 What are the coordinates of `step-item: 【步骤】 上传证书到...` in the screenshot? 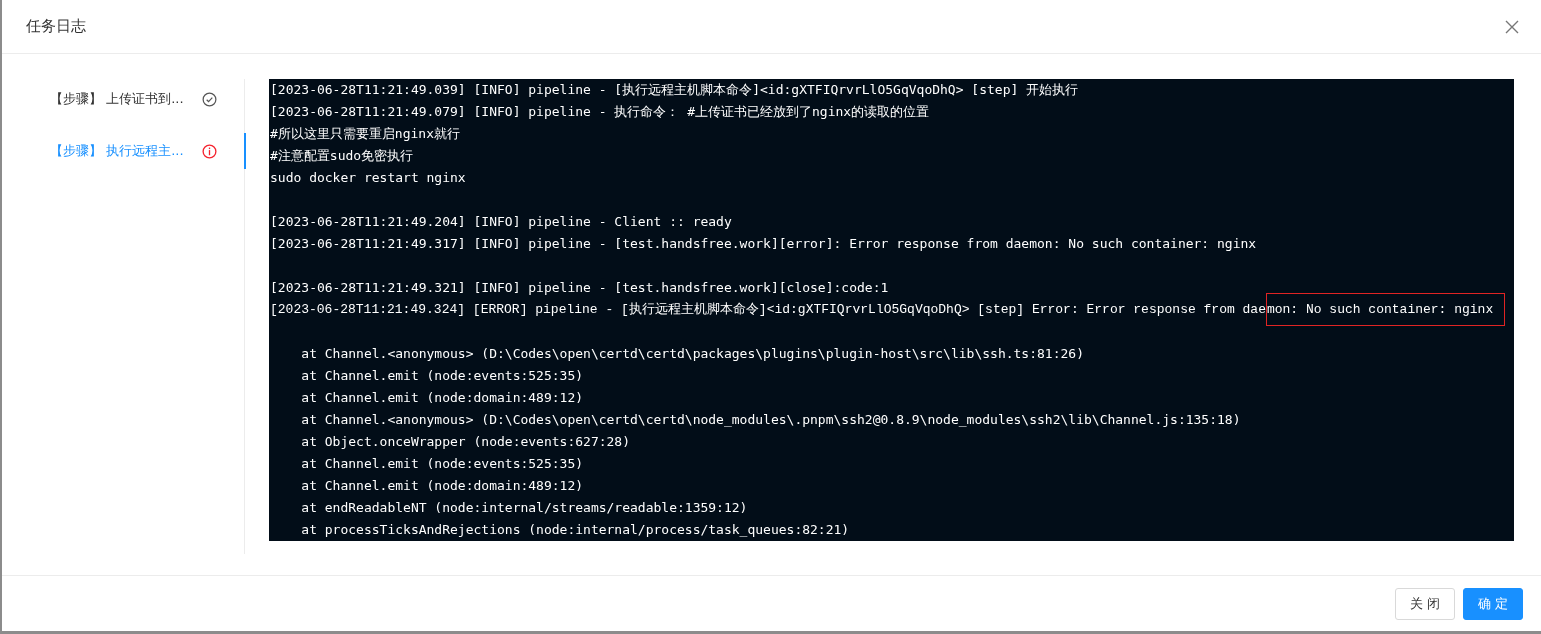 It's located at (124, 99).